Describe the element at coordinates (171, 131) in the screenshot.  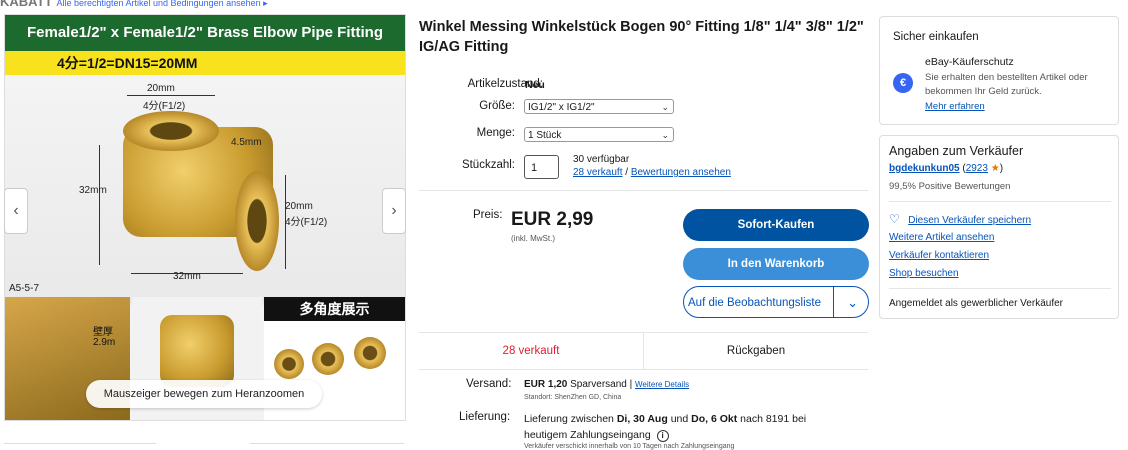
I see `fitting-top-opening` at that location.